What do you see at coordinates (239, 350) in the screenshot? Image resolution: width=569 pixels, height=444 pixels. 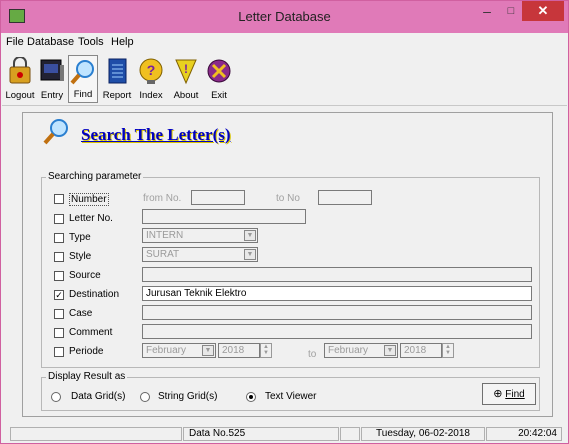 I see `periode-from-year-input: 2018` at bounding box center [239, 350].